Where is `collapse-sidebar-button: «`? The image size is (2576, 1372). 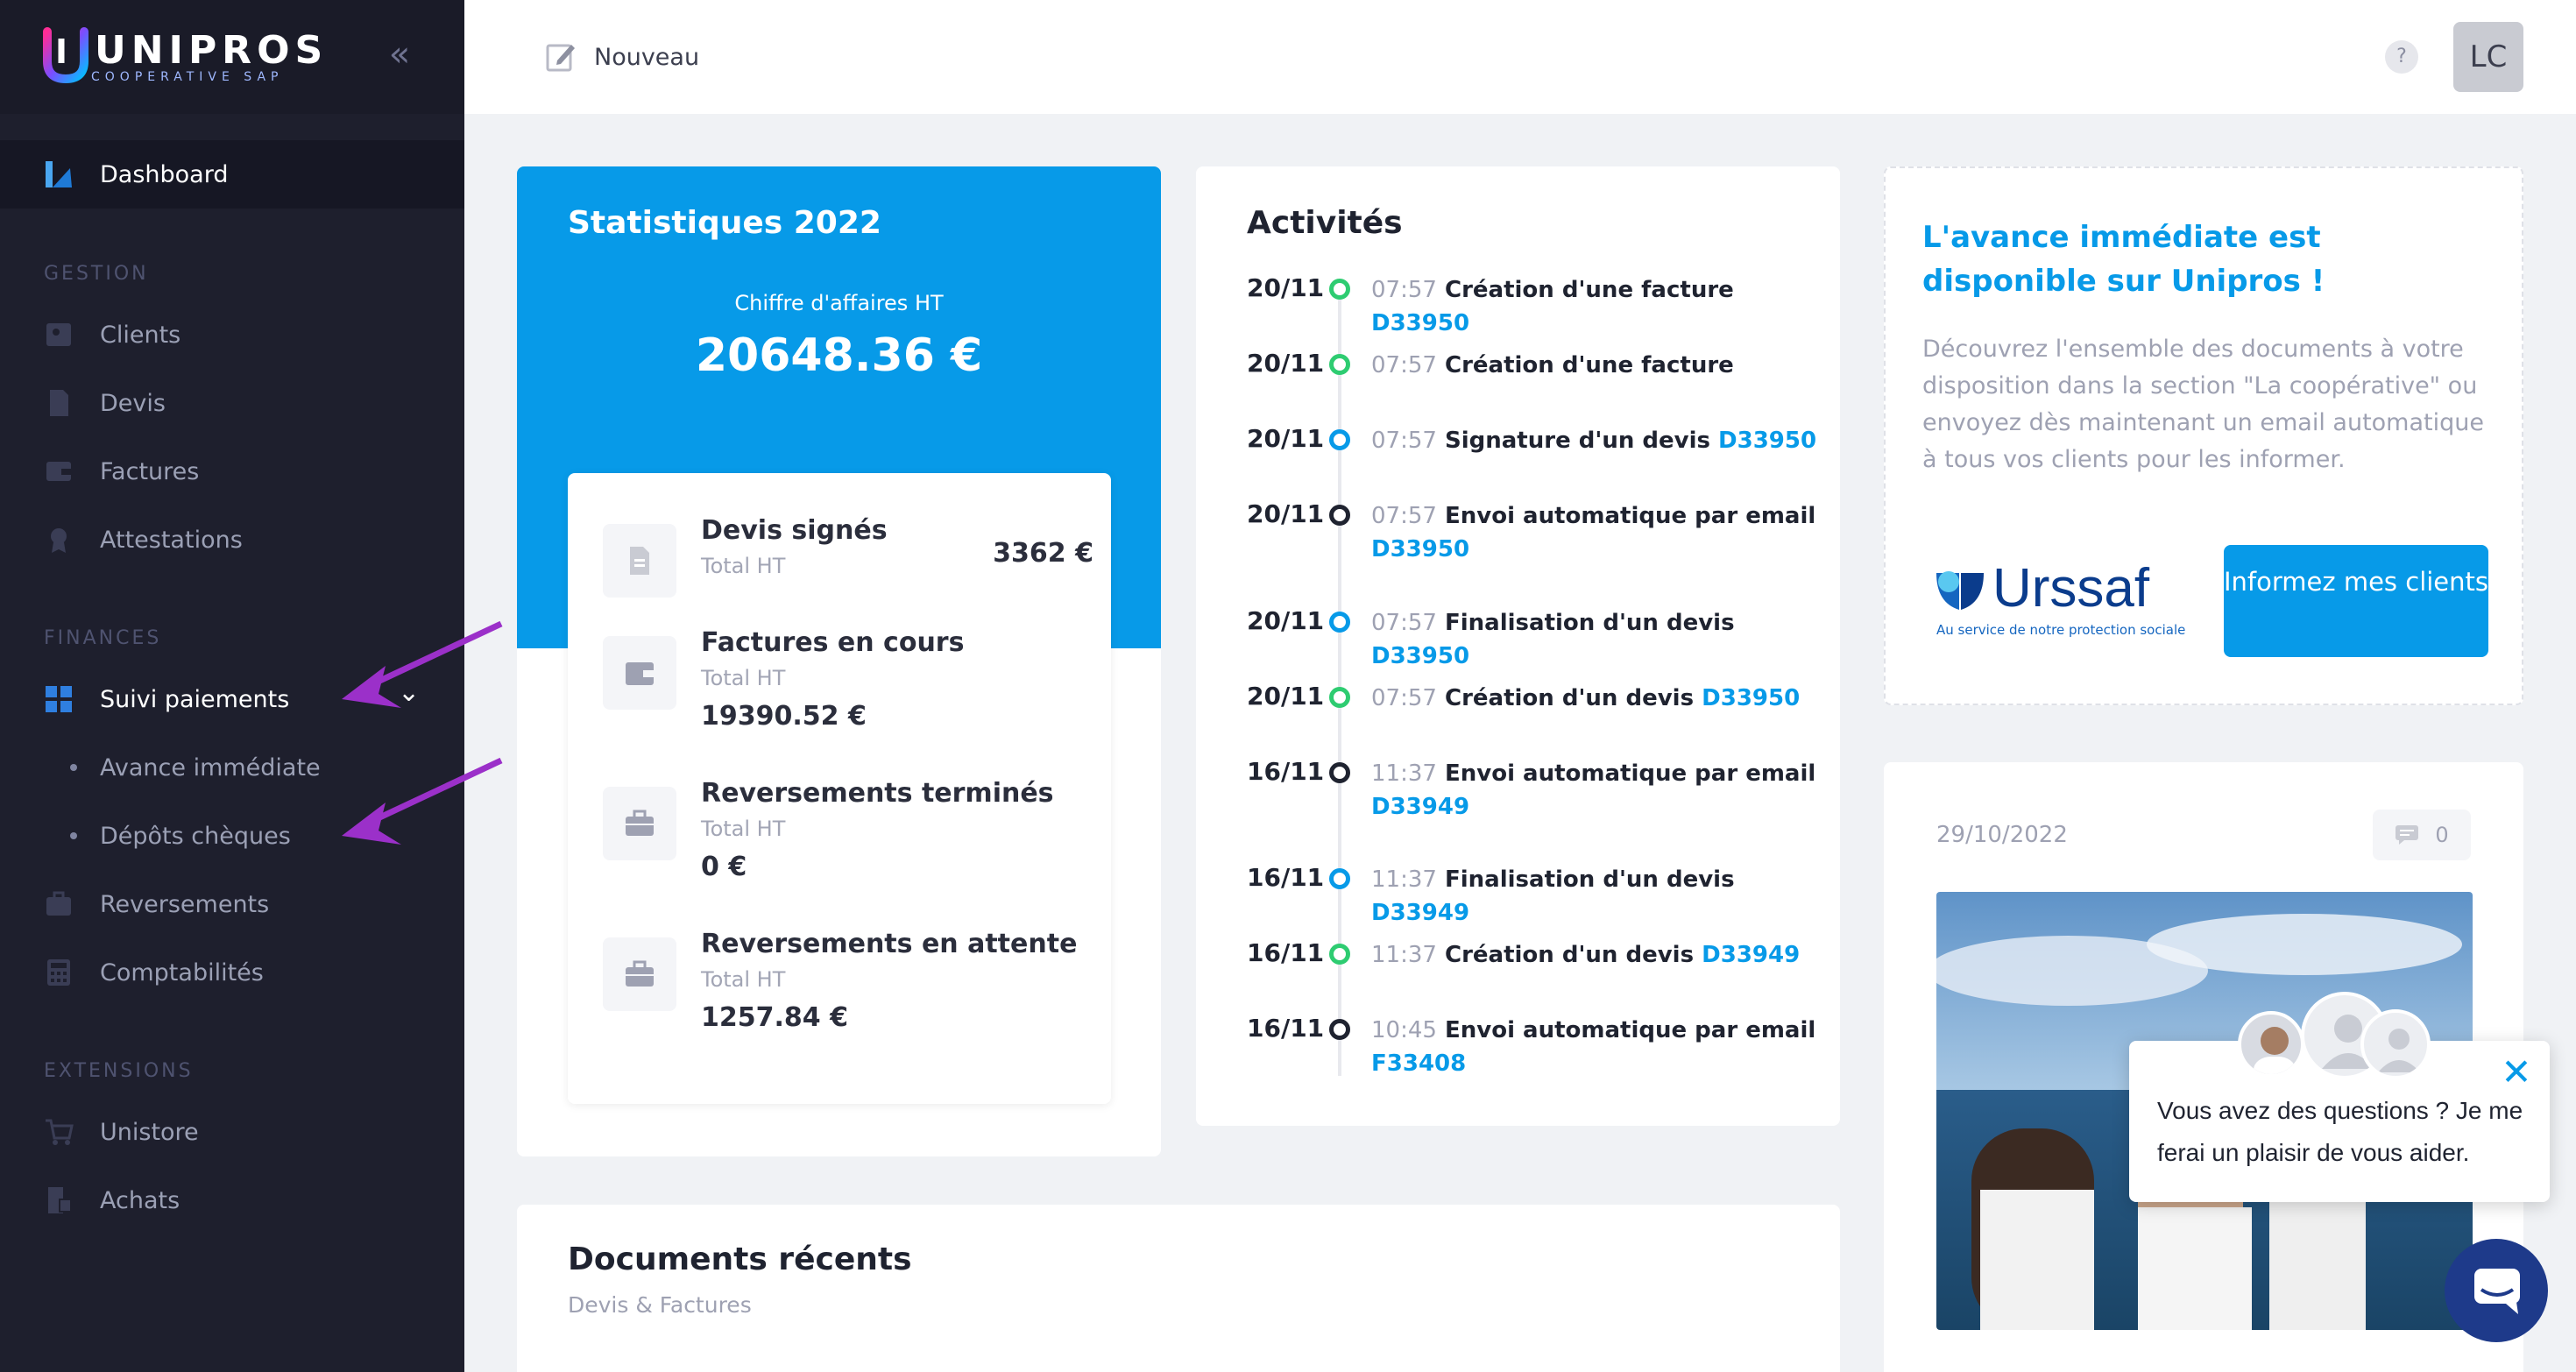 collapse-sidebar-button: « is located at coordinates (399, 56).